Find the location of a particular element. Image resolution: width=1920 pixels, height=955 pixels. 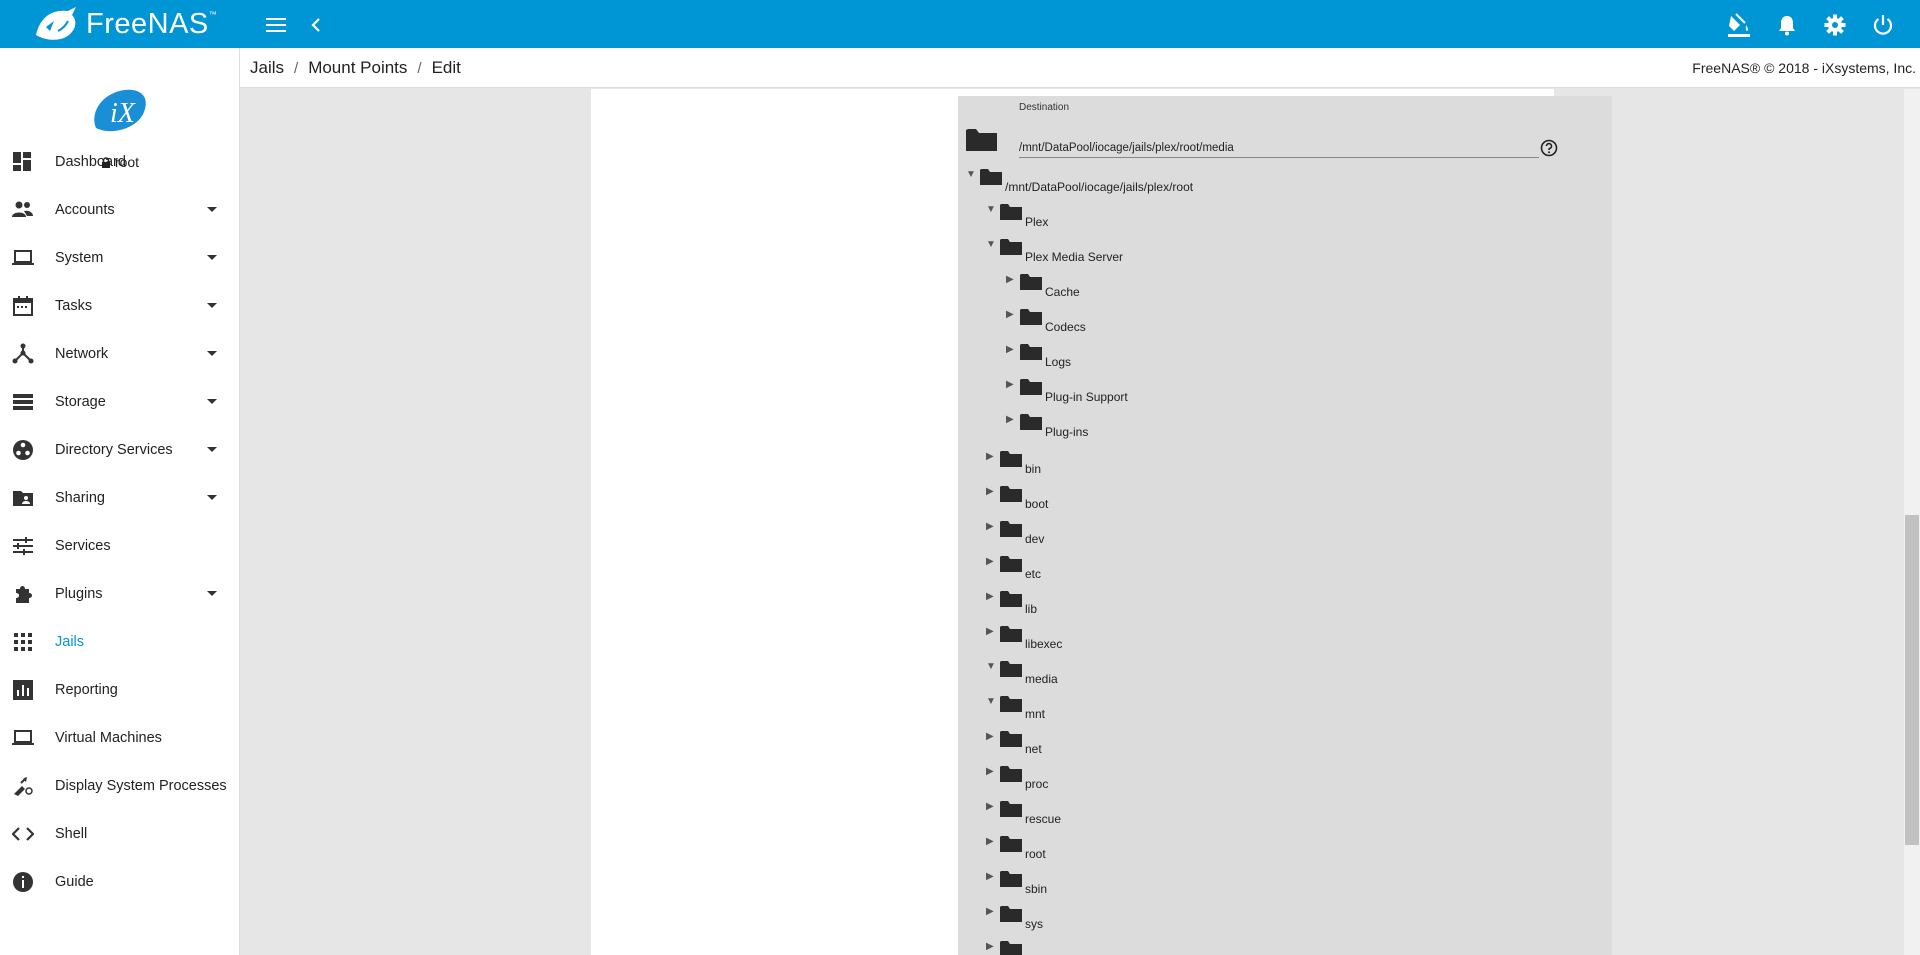

tree-node: ▶ proc is located at coordinates (1272, 778).